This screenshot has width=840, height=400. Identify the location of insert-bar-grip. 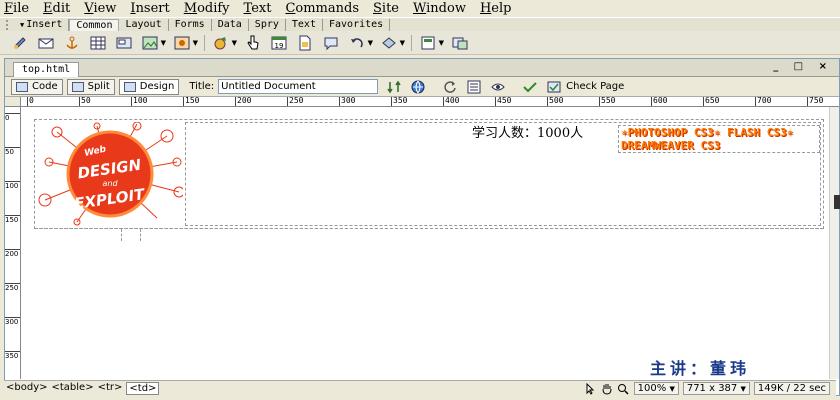
(10, 24).